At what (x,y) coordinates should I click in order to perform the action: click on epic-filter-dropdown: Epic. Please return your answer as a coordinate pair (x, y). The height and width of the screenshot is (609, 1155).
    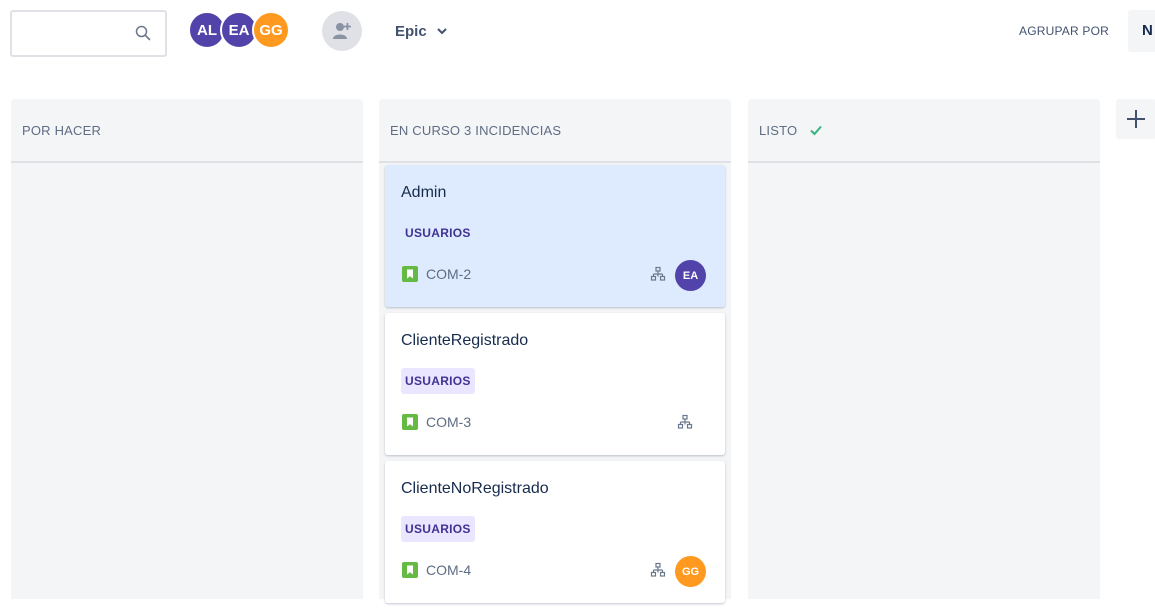
    Looking at the image, I should click on (421, 31).